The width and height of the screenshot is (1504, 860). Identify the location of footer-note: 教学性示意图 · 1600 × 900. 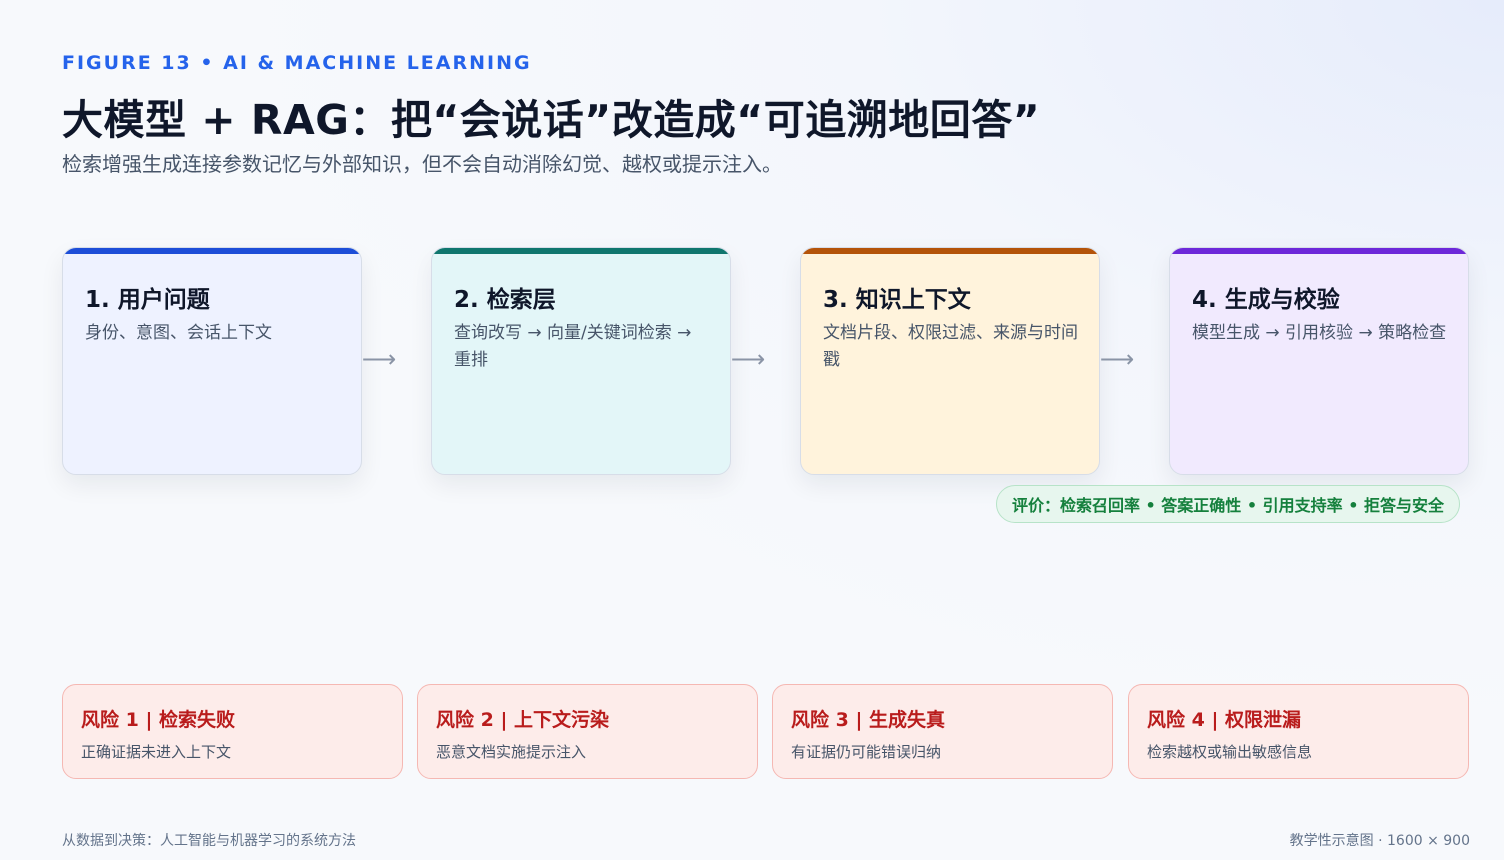
(1379, 841).